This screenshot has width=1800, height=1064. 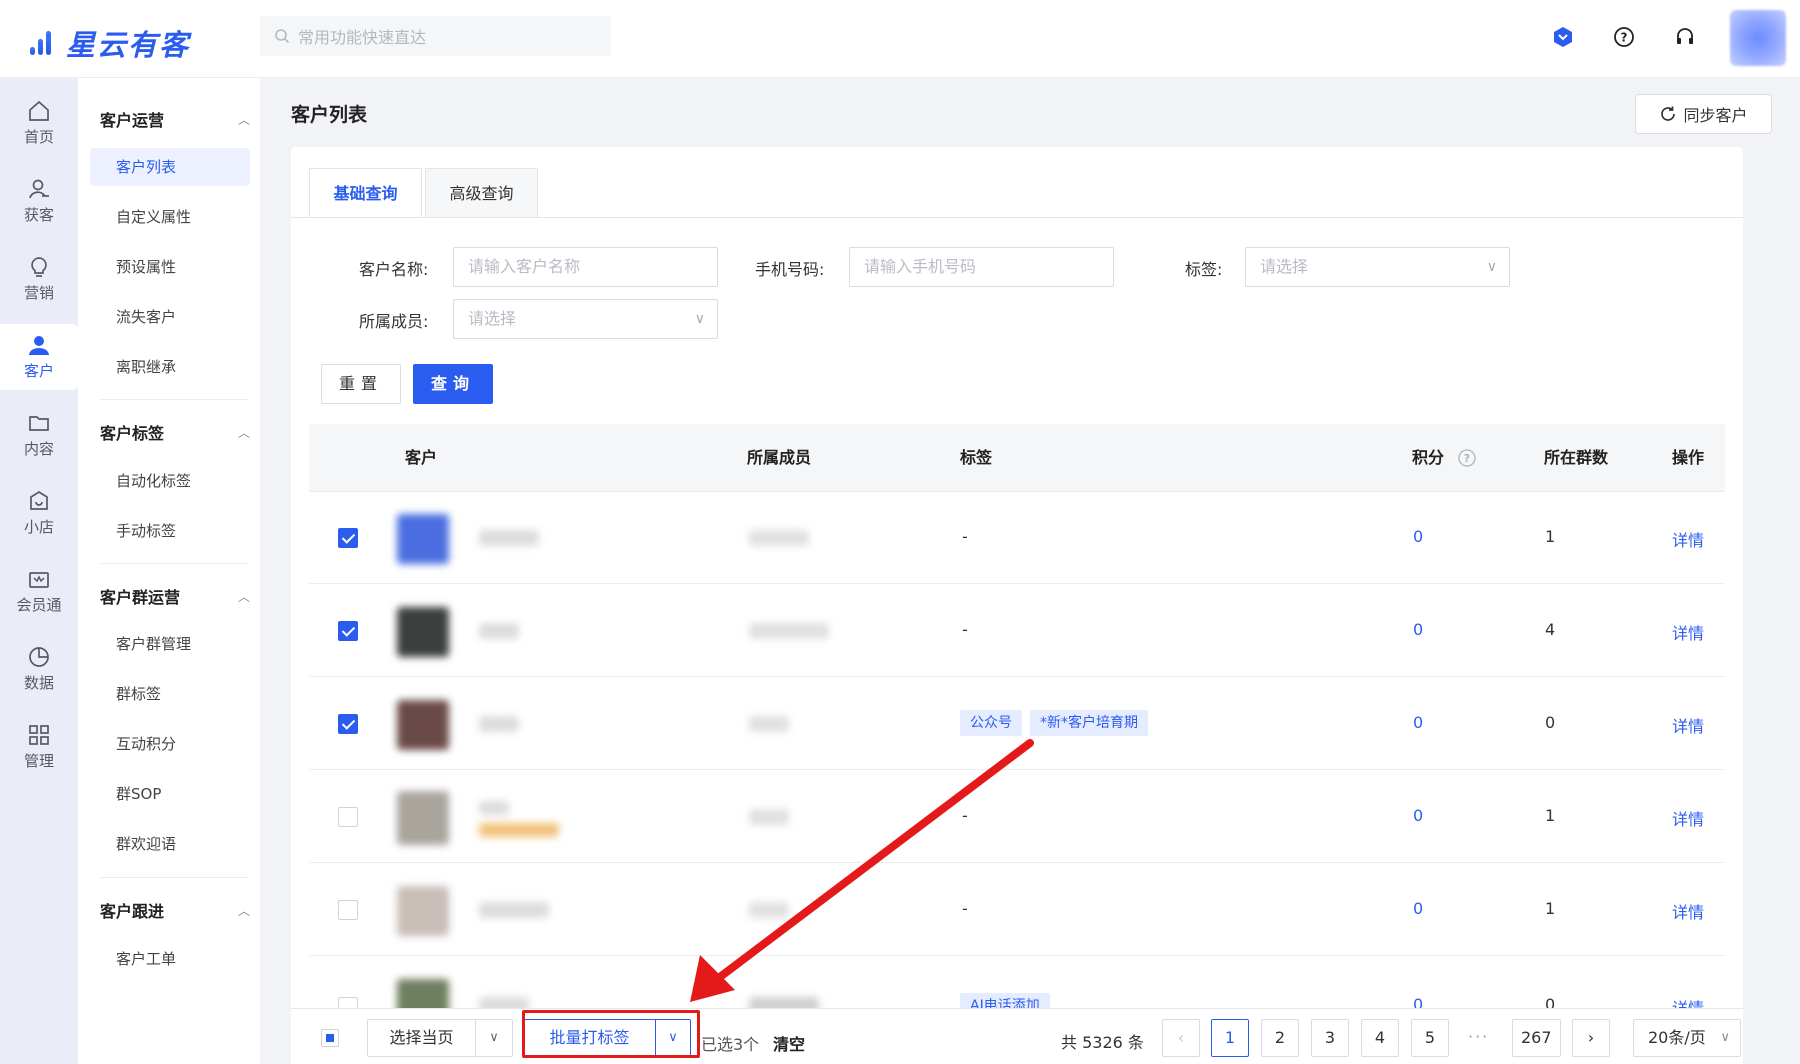 I want to click on nav-content: 内容, so click(x=39, y=435).